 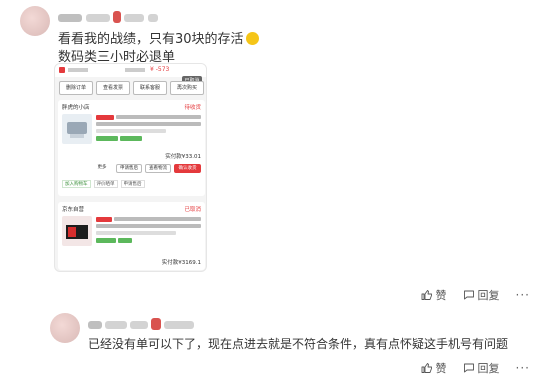 What do you see at coordinates (252, 38) in the screenshot?
I see `emoji-icon` at bounding box center [252, 38].